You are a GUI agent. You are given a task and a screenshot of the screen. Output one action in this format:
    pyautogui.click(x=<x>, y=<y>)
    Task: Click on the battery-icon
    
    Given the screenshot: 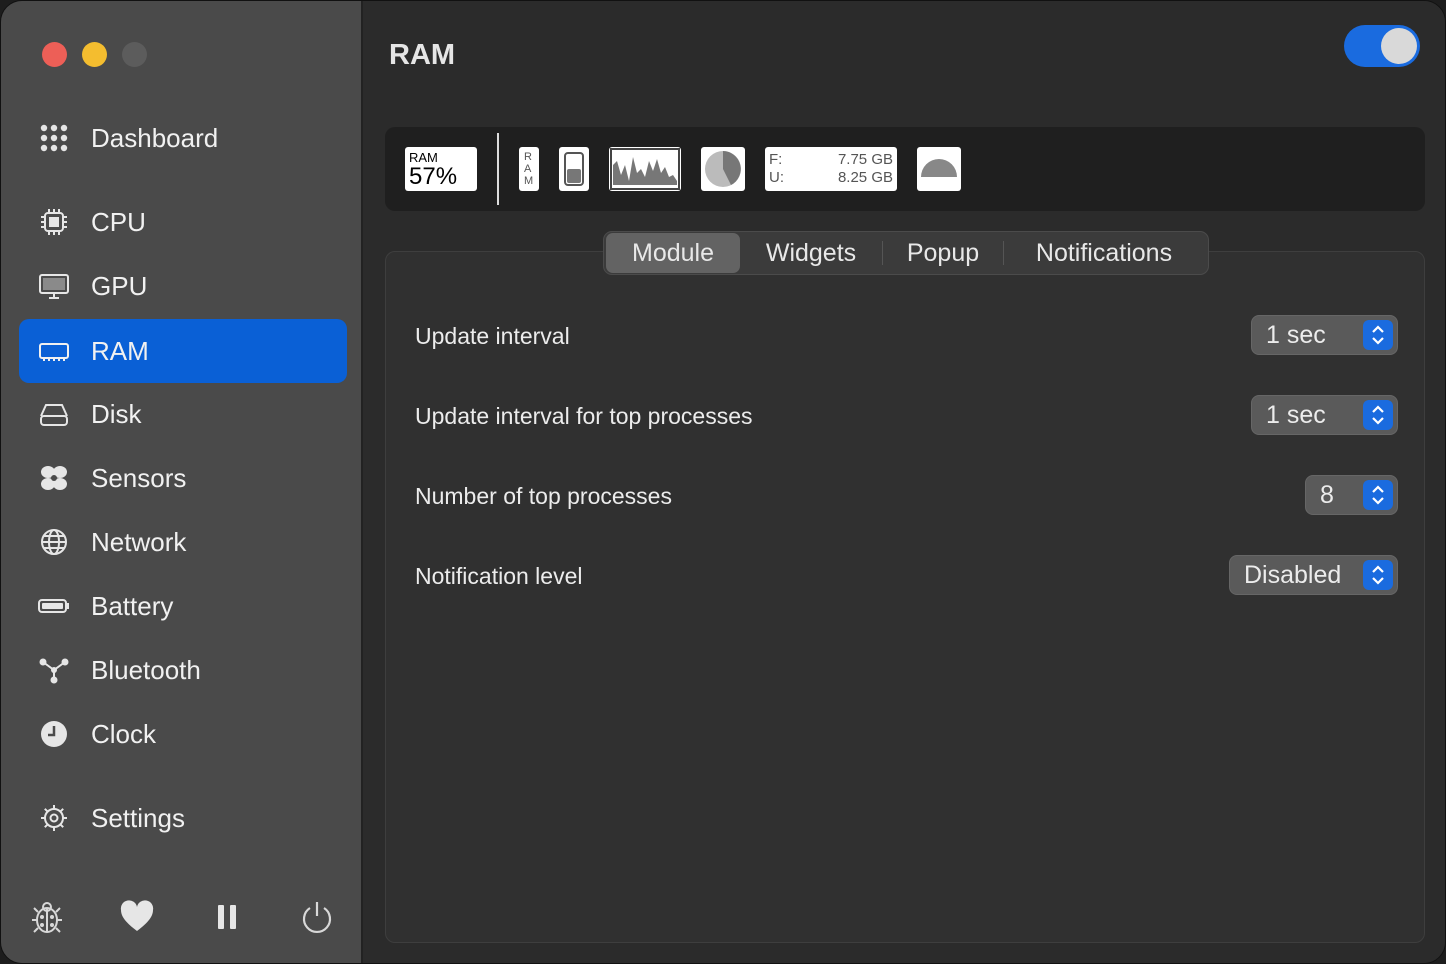 What is the action you would take?
    pyautogui.click(x=54, y=606)
    